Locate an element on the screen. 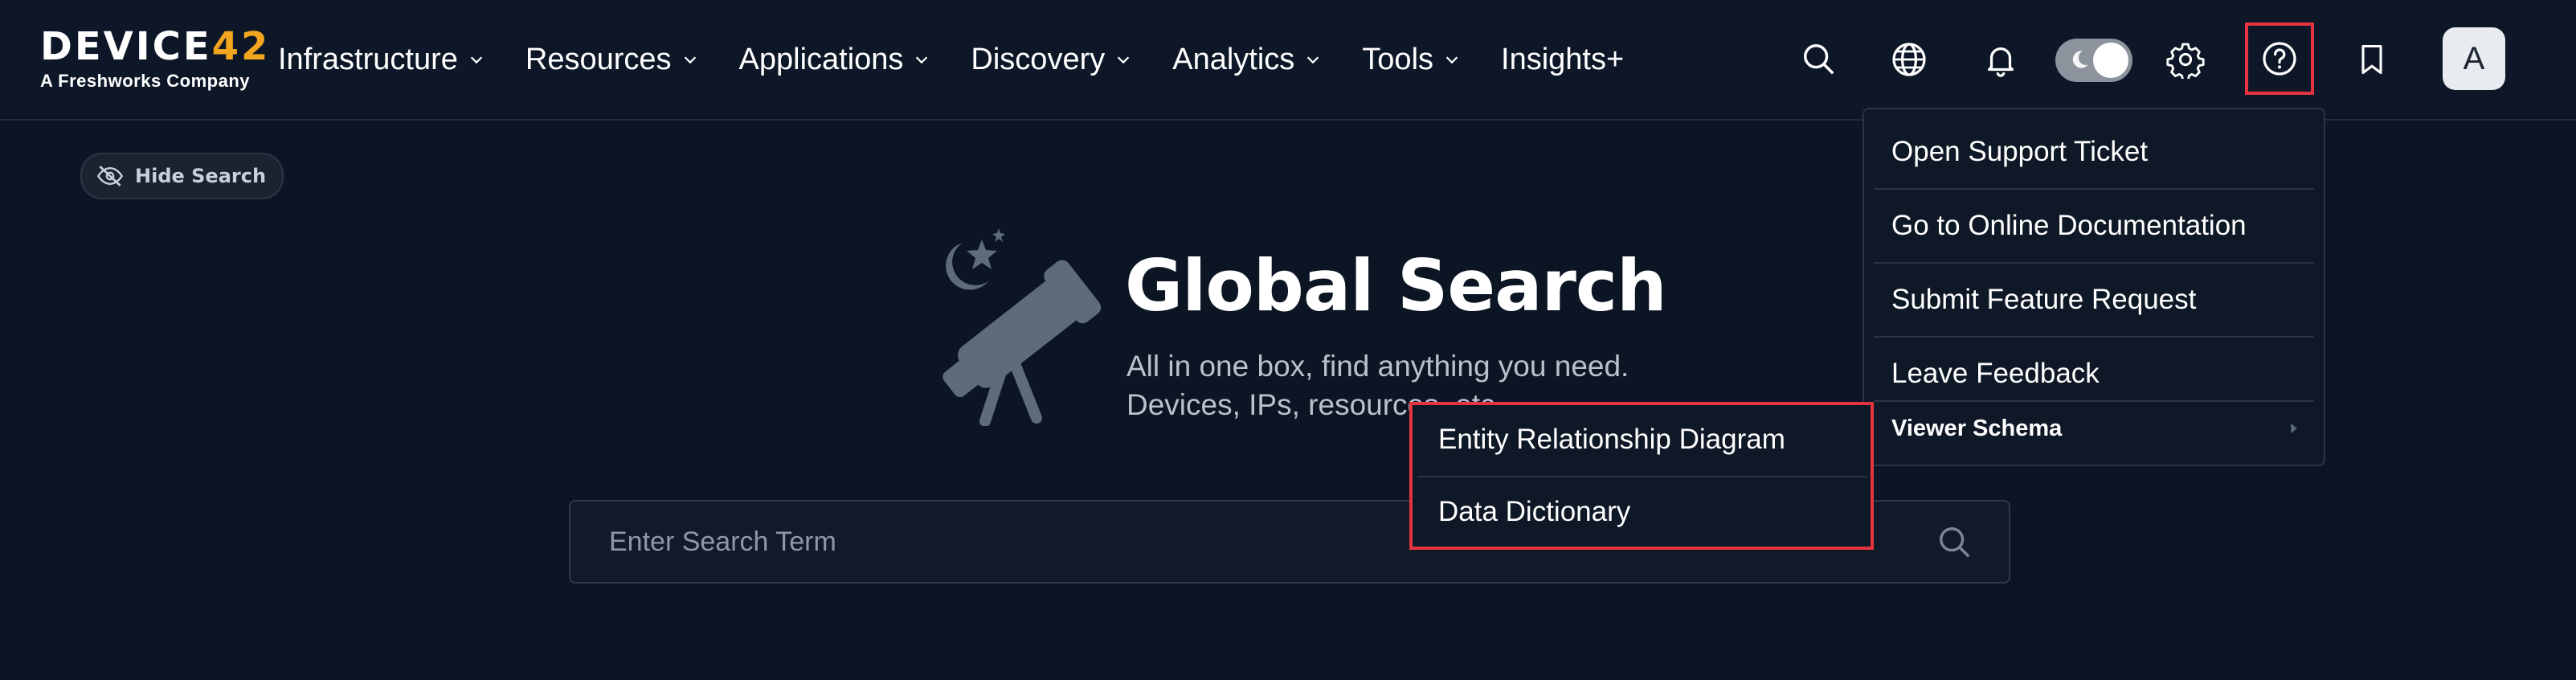 This screenshot has width=2576, height=680. nav-label: Insights+ is located at coordinates (1563, 59).